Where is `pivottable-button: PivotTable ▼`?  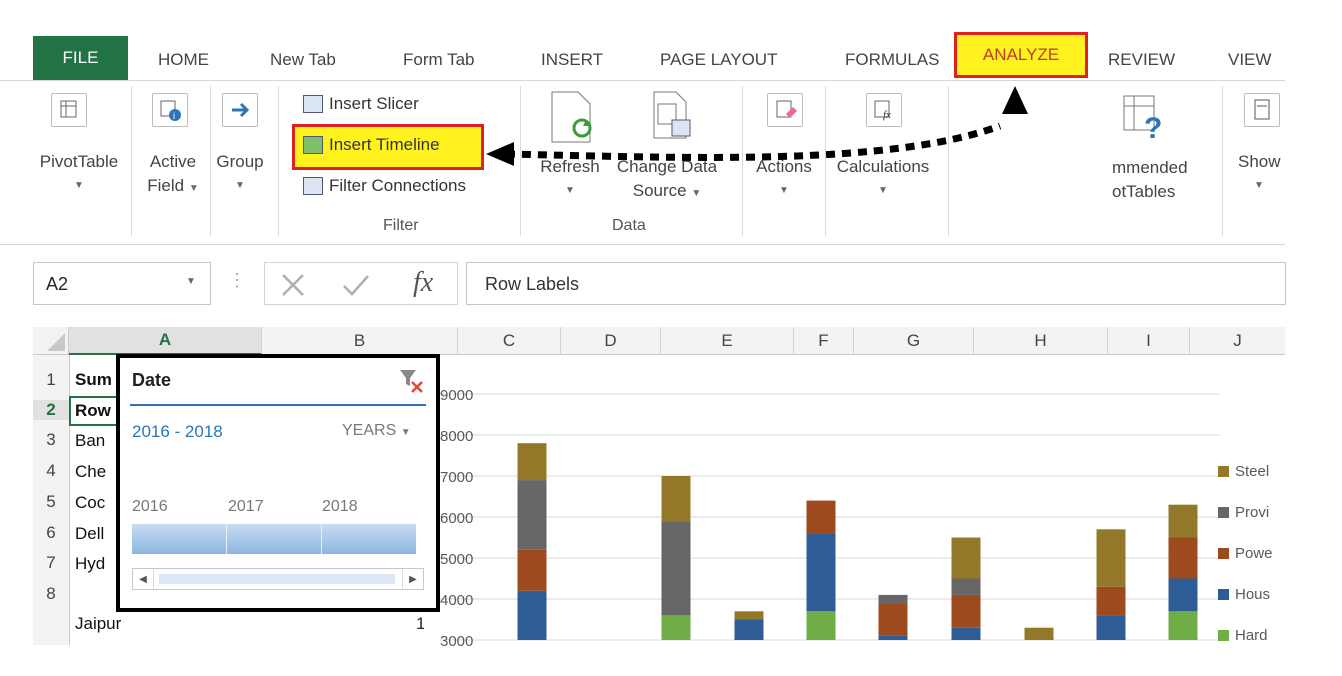
pivottable-button: PivotTable ▼ is located at coordinates (79, 174).